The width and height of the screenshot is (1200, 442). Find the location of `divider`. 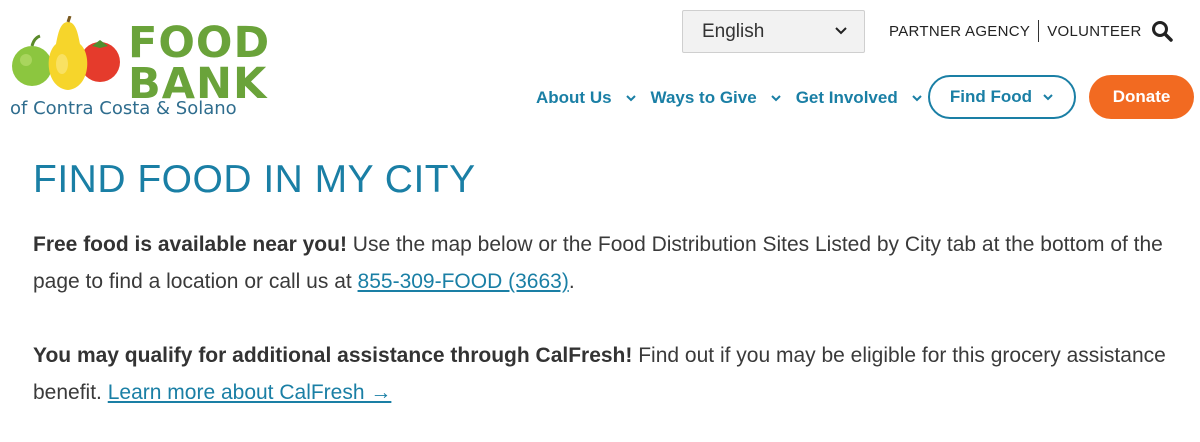

divider is located at coordinates (1039, 31).